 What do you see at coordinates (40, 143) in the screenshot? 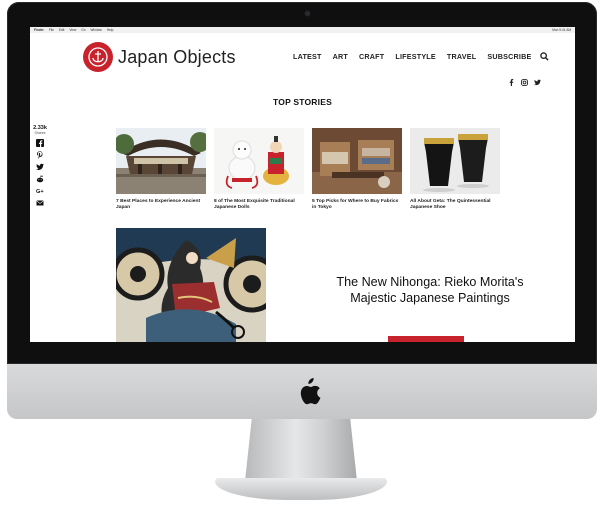
I see `facebook-share-icon` at bounding box center [40, 143].